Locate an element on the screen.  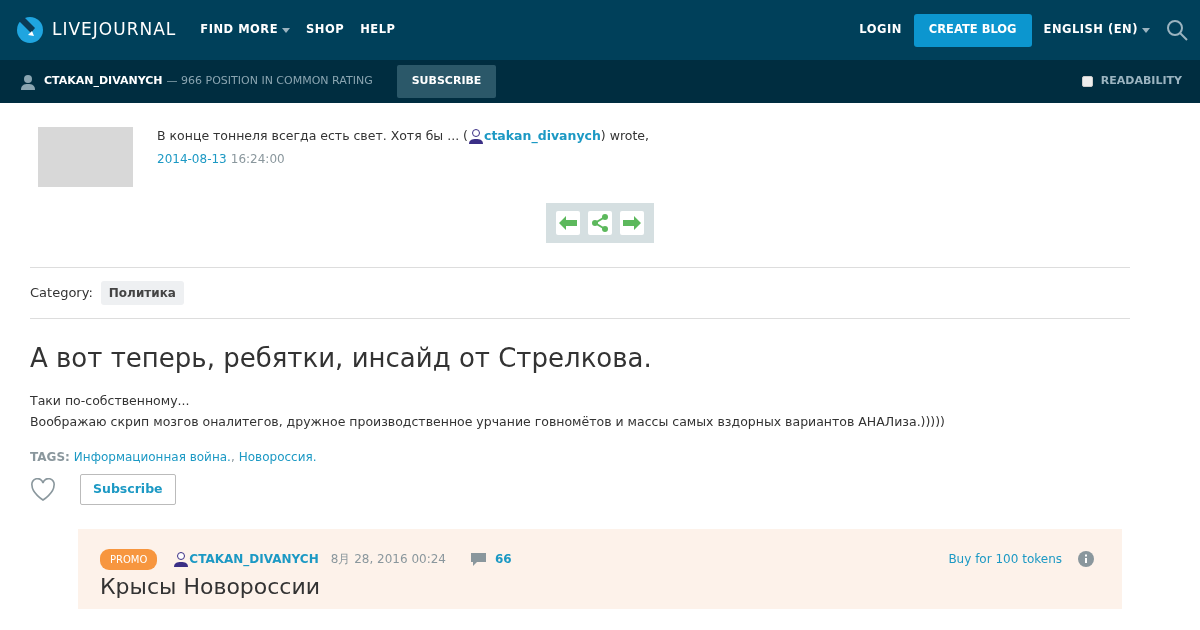
wrote-text: ) wrote, is located at coordinates (624, 136).